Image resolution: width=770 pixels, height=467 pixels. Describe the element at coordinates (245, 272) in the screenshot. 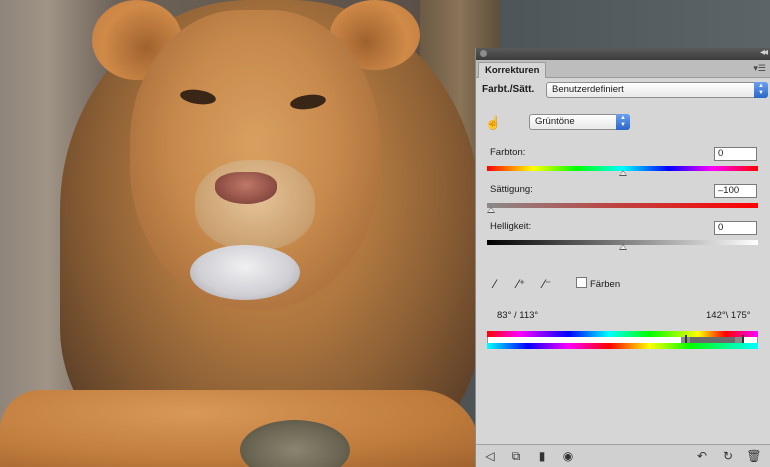

I see `lion-chin` at that location.